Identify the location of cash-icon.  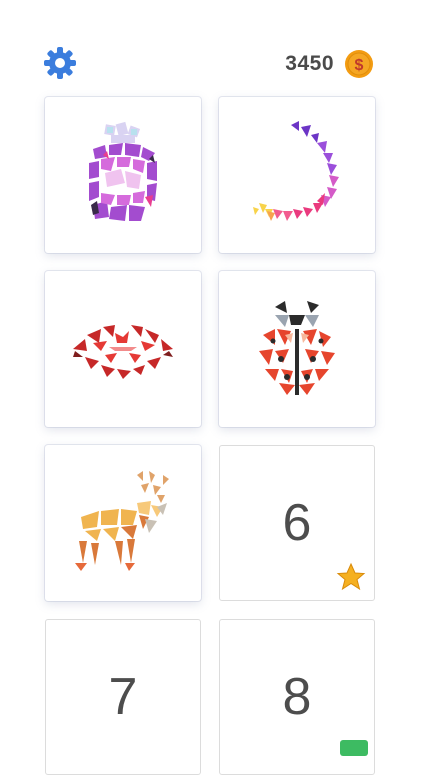
(354, 748).